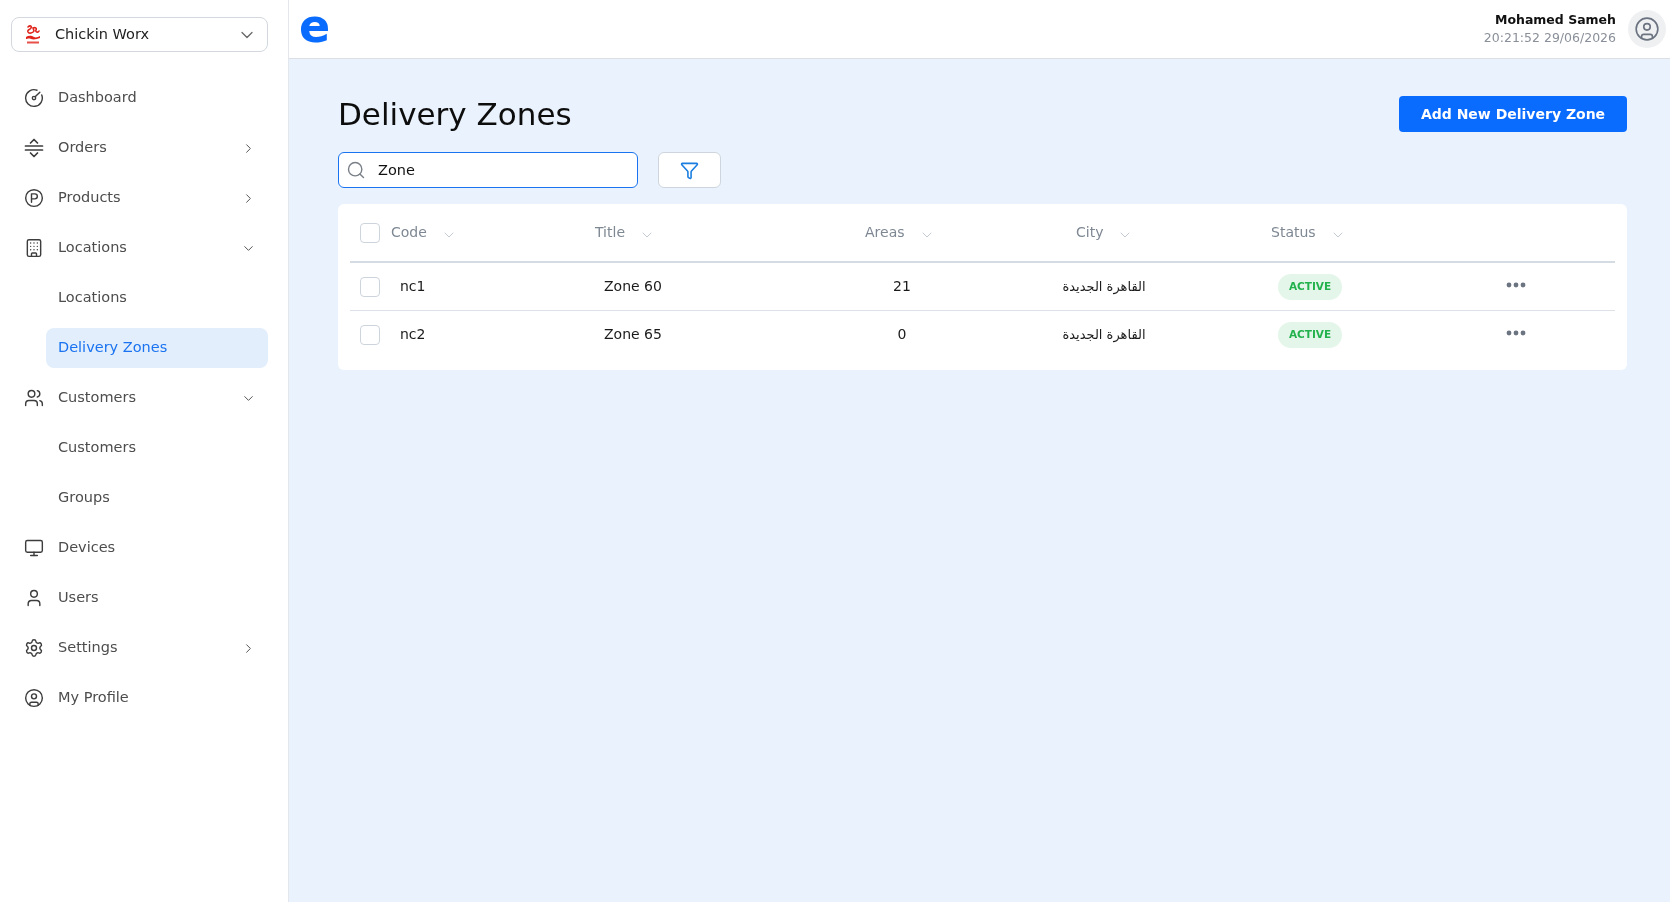  I want to click on column-header: Status, so click(1293, 232).